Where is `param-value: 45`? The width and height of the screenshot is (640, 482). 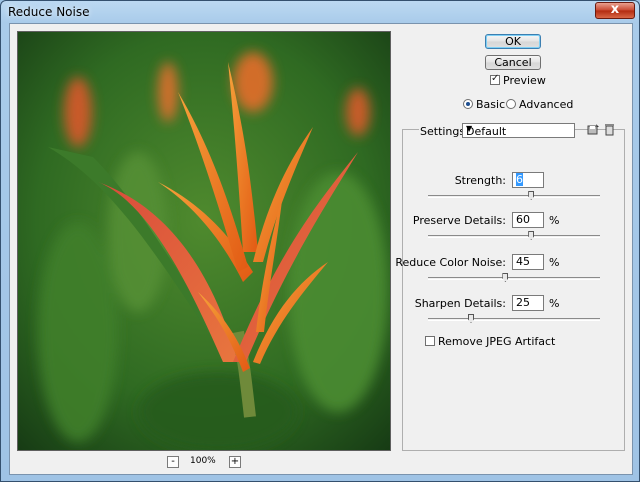
param-value: 45 is located at coordinates (523, 261).